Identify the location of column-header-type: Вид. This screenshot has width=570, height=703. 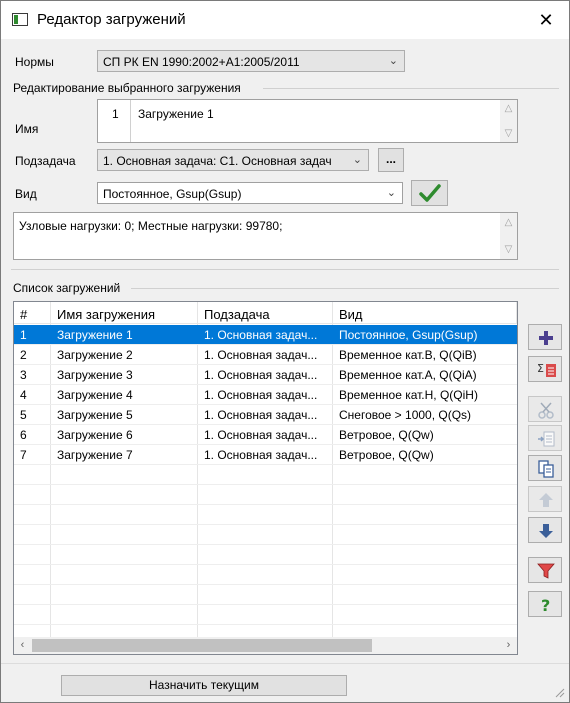
(425, 313).